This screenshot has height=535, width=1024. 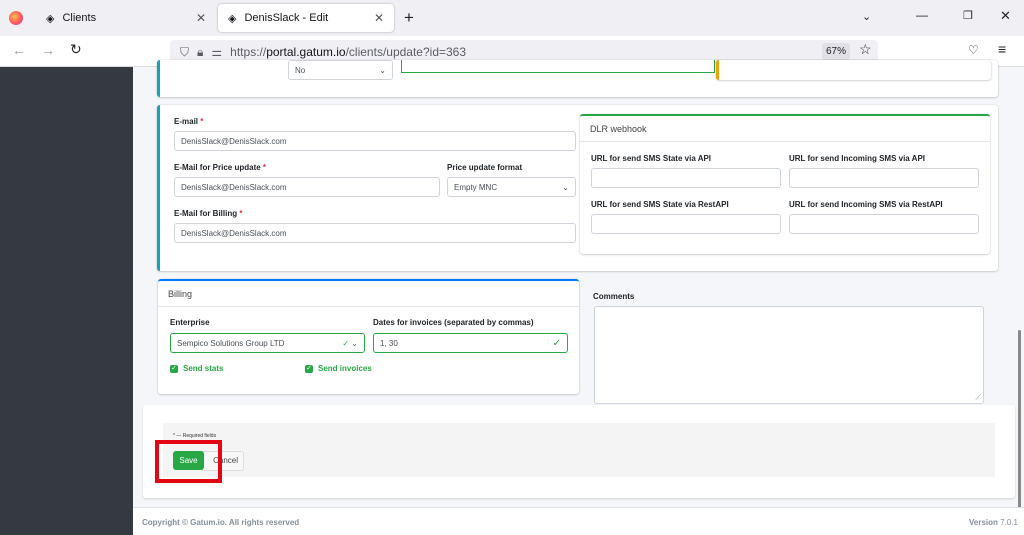 I want to click on billing-email-input: DenisSlack@DenisSlack.com, so click(x=375, y=233).